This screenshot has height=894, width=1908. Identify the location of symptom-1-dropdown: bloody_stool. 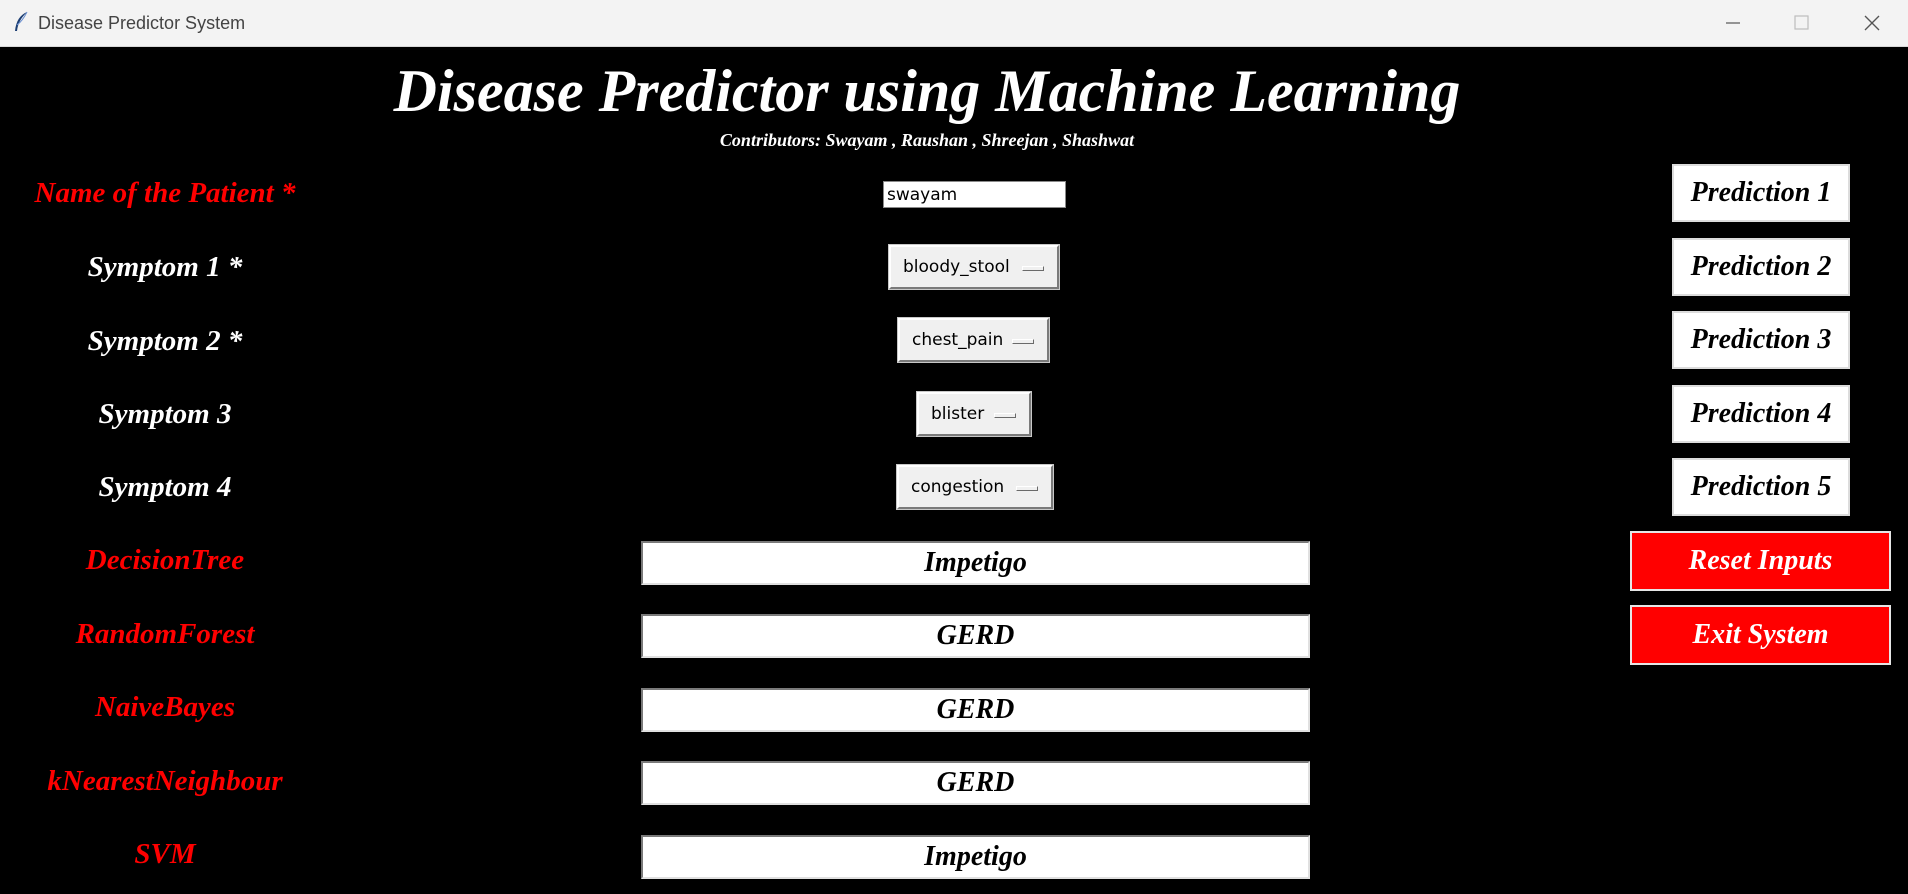
(974, 267).